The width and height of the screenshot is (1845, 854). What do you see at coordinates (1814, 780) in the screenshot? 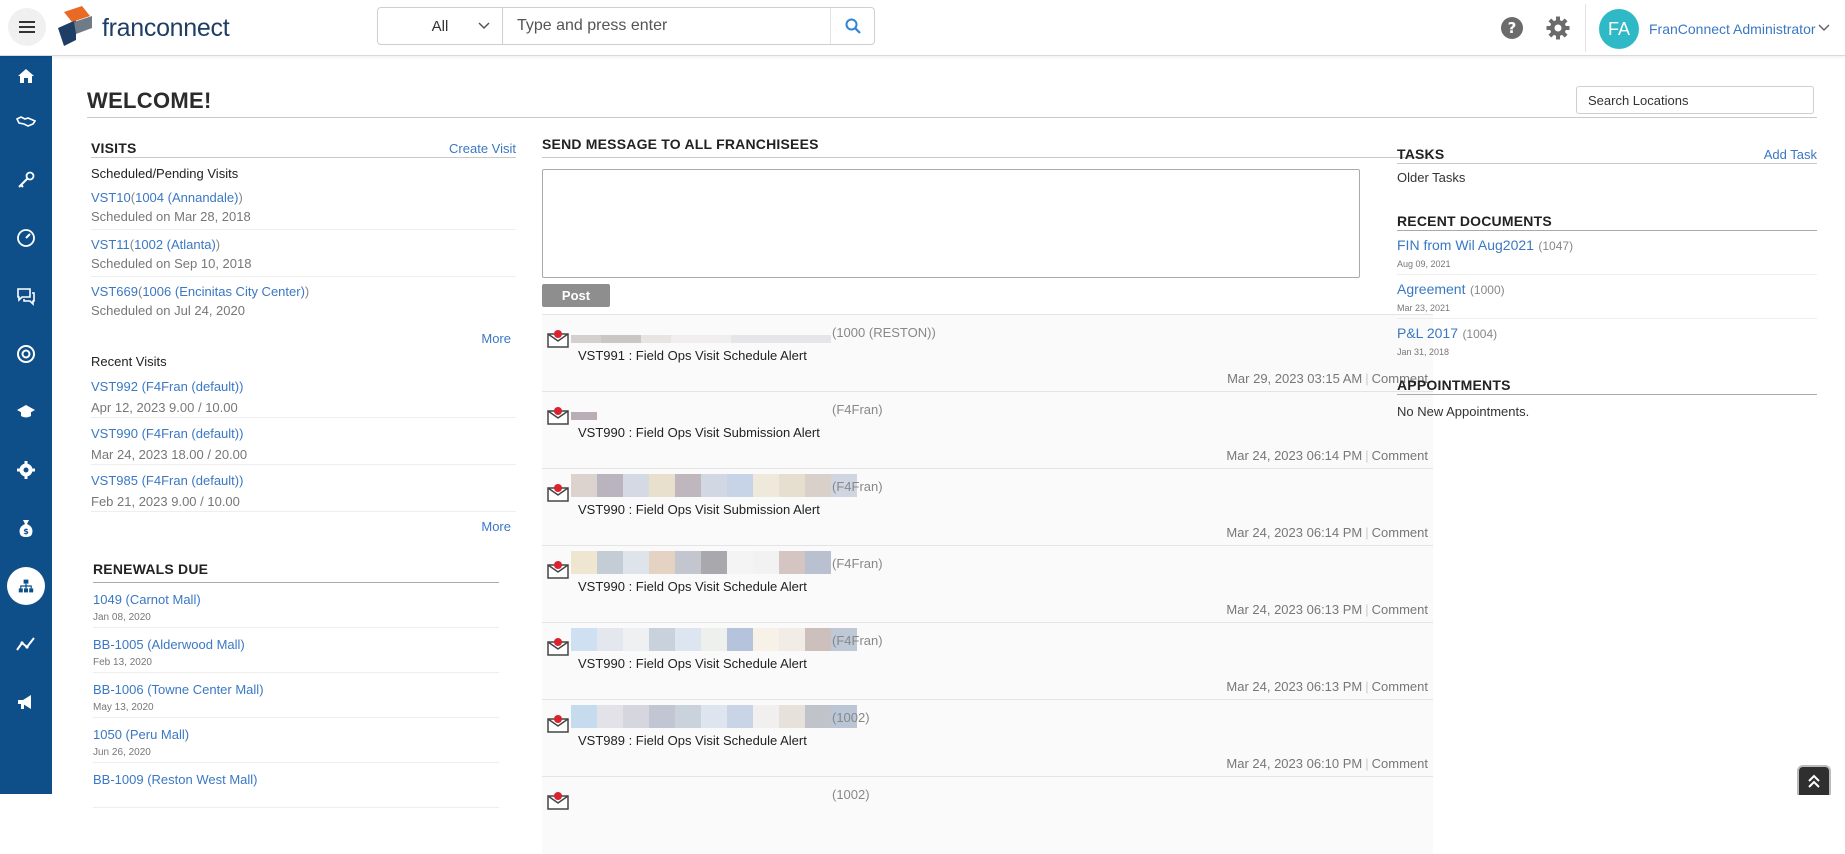
I see `scroll-to-top-button` at bounding box center [1814, 780].